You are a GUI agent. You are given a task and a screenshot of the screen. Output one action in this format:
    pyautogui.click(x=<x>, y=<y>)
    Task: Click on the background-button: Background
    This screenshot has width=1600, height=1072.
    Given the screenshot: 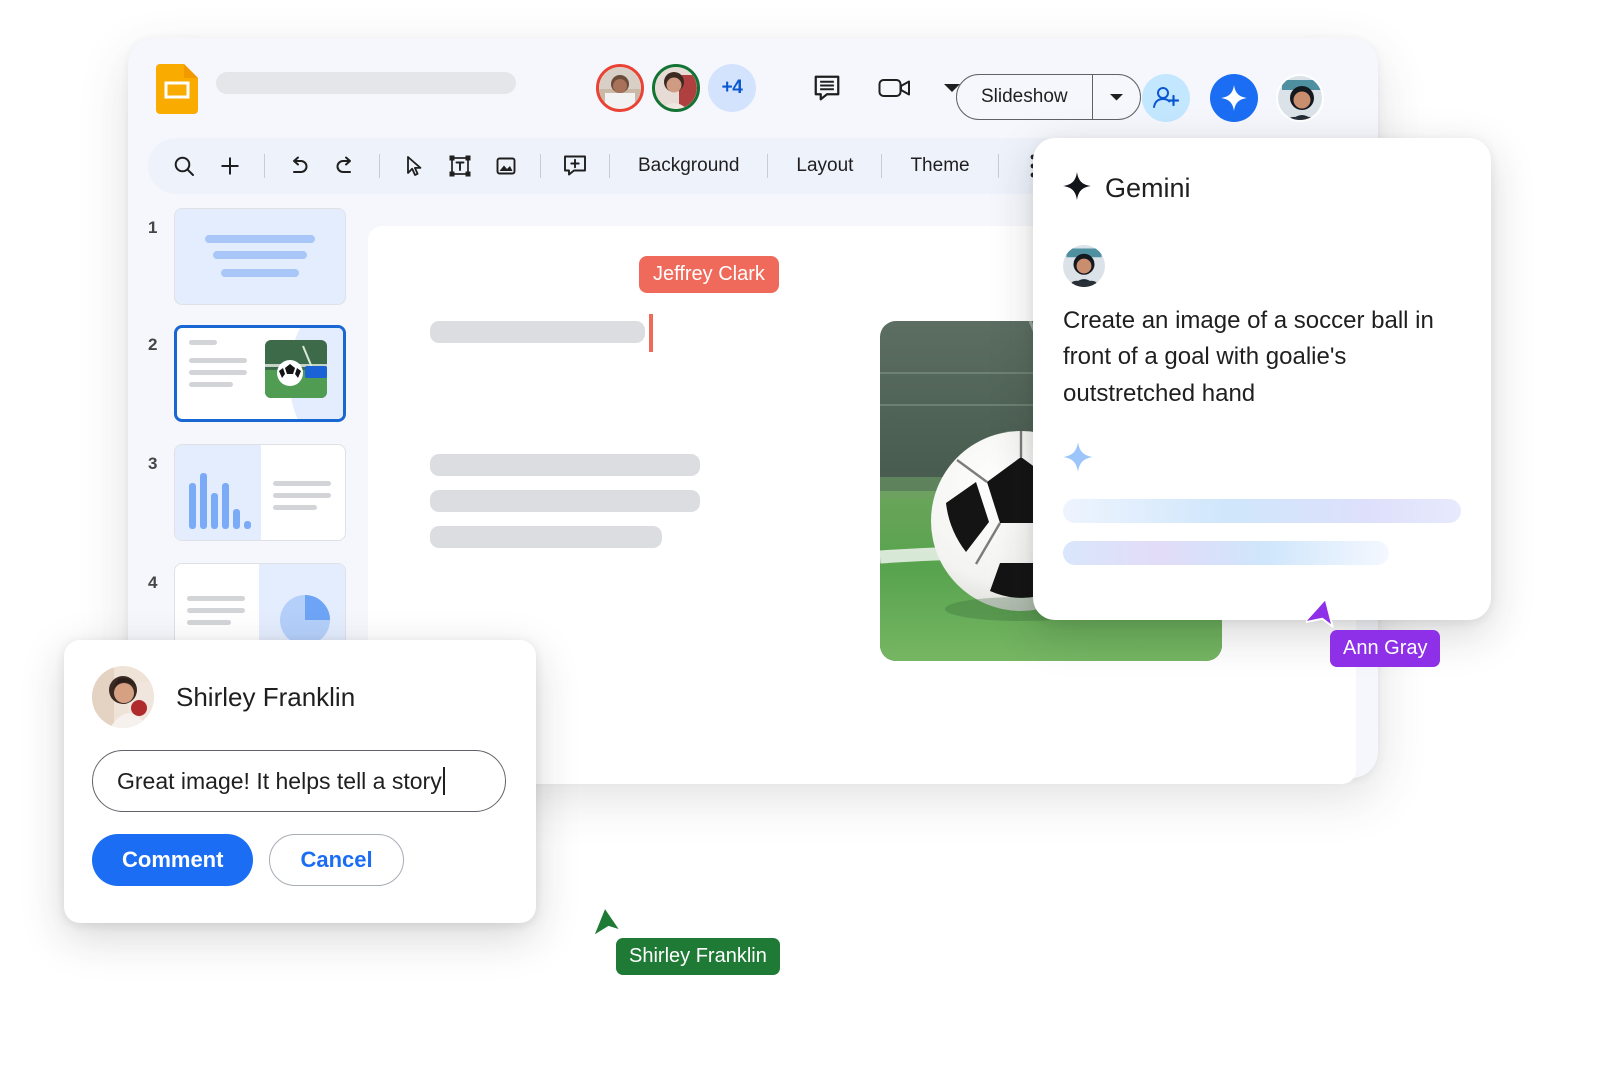 What is the action you would take?
    pyautogui.click(x=688, y=166)
    